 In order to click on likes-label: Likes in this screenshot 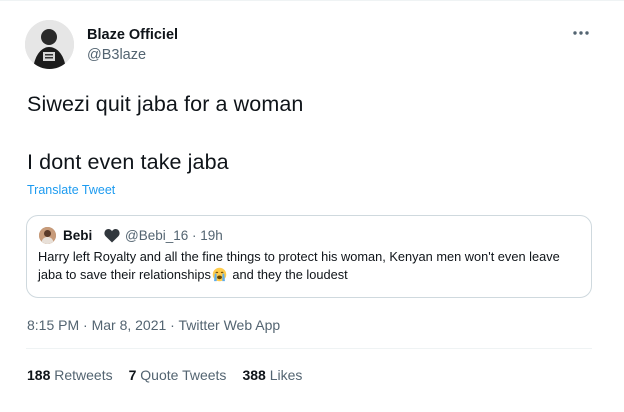, I will do `click(286, 375)`.